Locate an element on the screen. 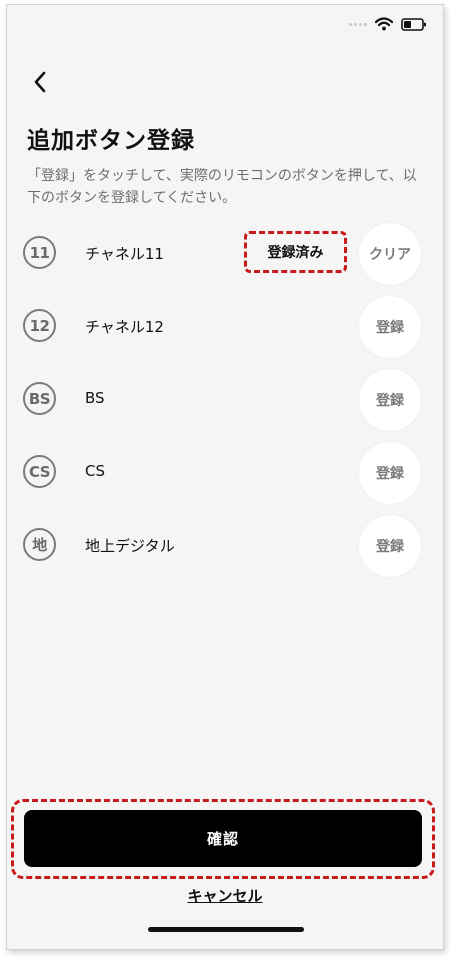 This screenshot has width=460, height=960. back-button is located at coordinates (40, 82).